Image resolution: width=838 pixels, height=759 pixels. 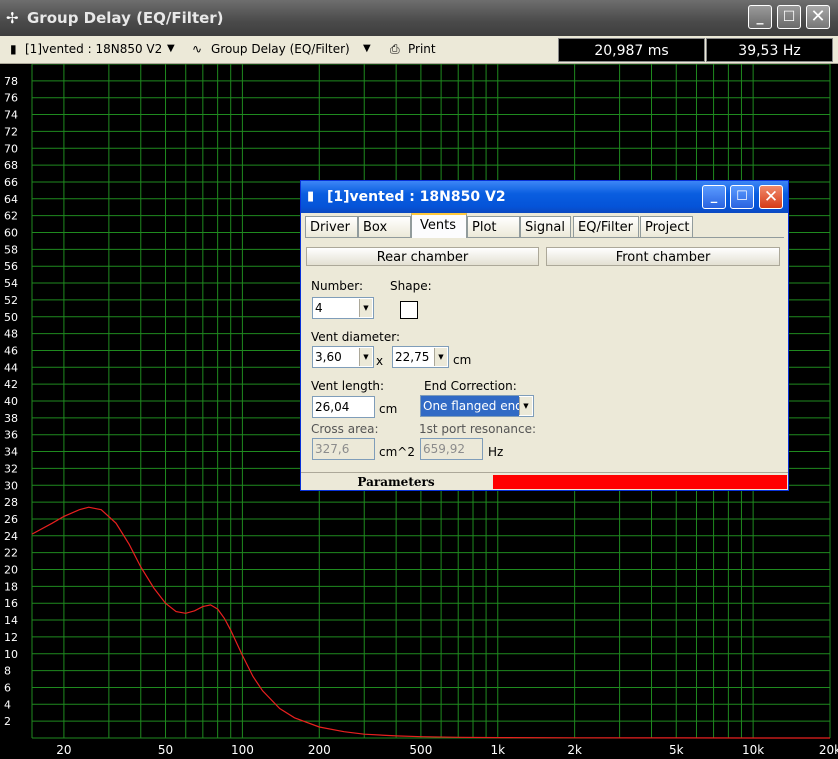 I want to click on y-tick-label: 74, so click(x=11, y=115).